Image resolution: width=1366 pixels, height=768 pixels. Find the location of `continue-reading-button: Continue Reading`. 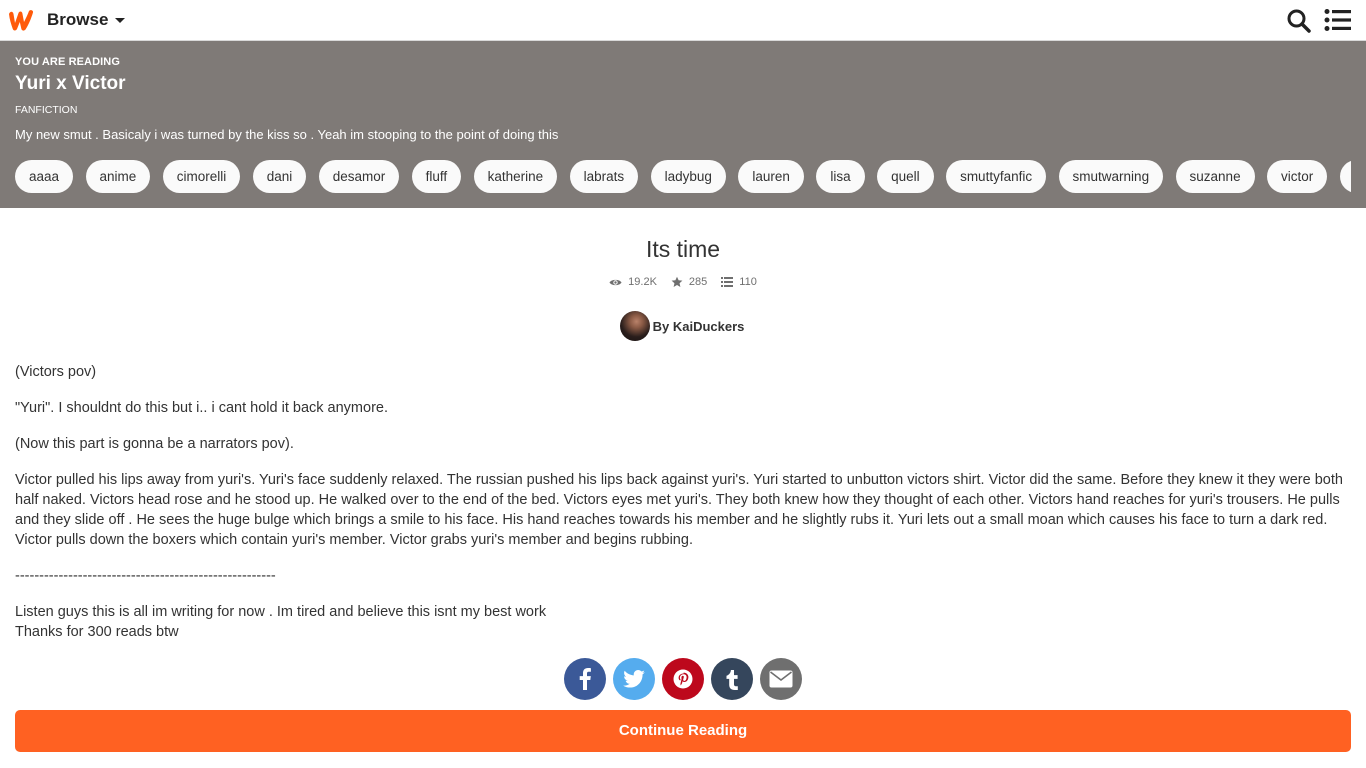

continue-reading-button: Continue Reading is located at coordinates (683, 731).